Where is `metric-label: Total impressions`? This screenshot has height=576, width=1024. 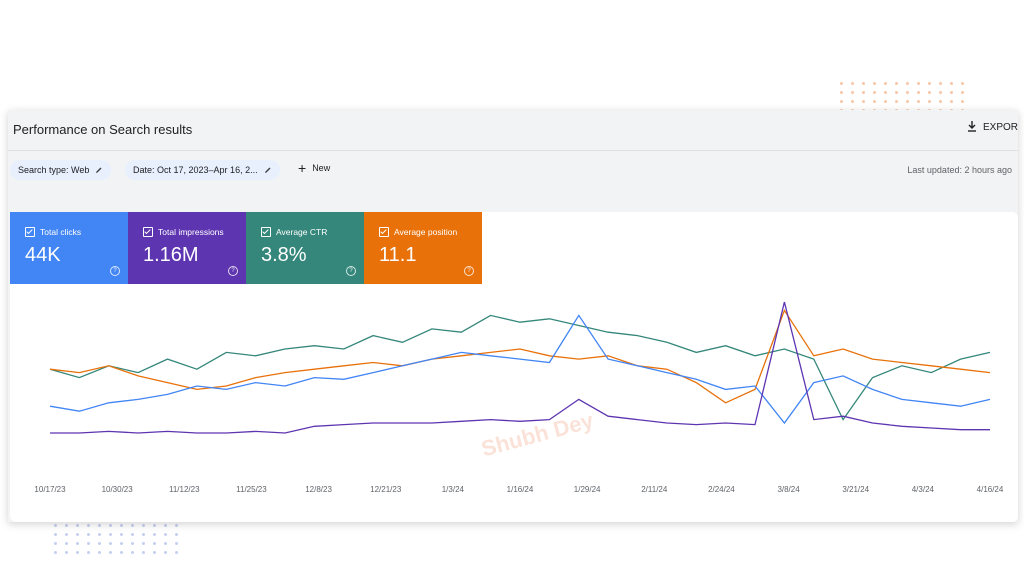
metric-label: Total impressions is located at coordinates (191, 232).